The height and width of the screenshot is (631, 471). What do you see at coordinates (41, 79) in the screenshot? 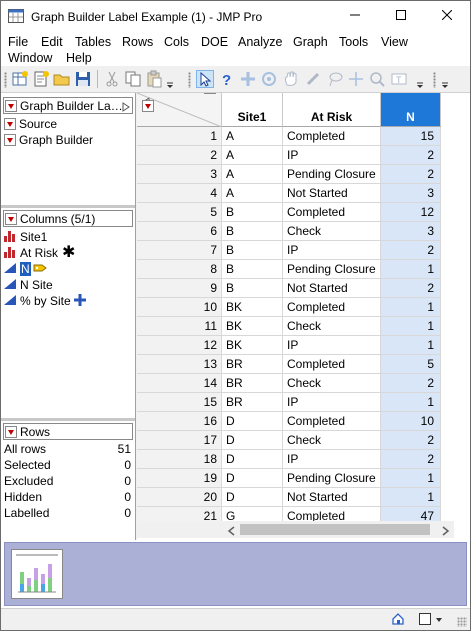
I see `new-script-icon` at bounding box center [41, 79].